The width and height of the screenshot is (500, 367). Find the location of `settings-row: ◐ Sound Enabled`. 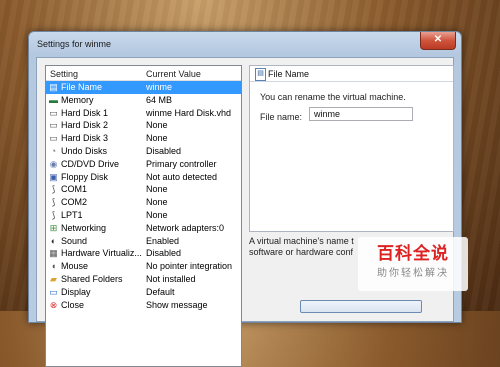

settings-row: ◐ Sound Enabled is located at coordinates (143, 241).